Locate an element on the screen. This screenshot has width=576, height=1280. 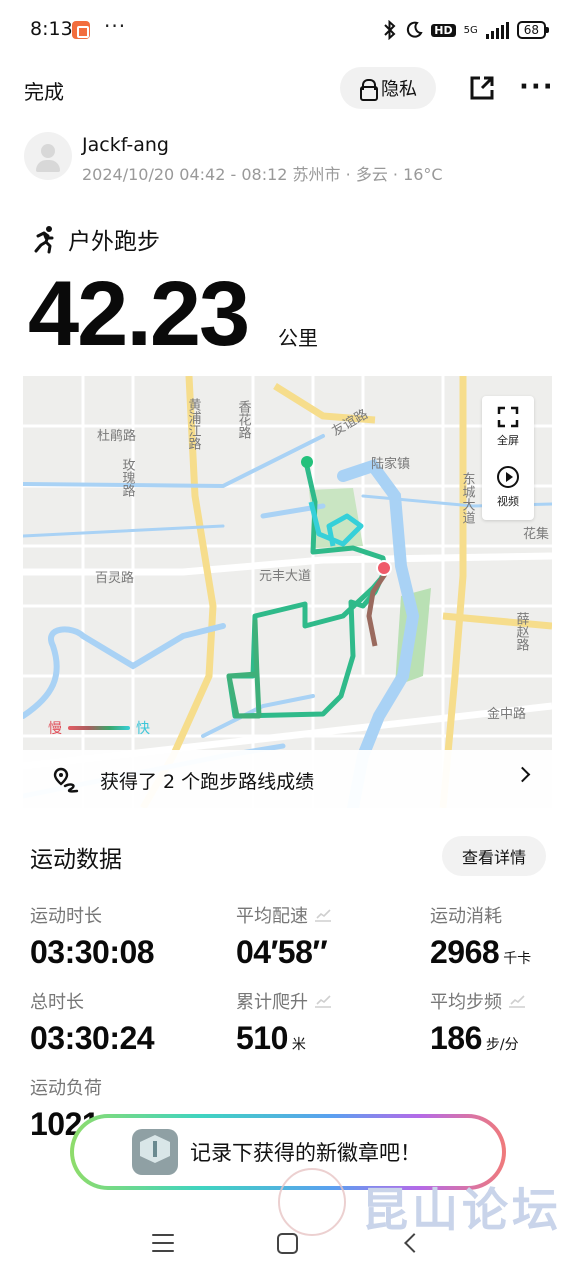
section-title: 运动数据 is located at coordinates (76, 860).